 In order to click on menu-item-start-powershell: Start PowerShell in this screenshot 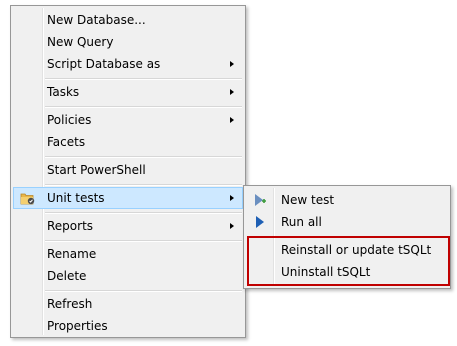, I will do `click(128, 170)`.